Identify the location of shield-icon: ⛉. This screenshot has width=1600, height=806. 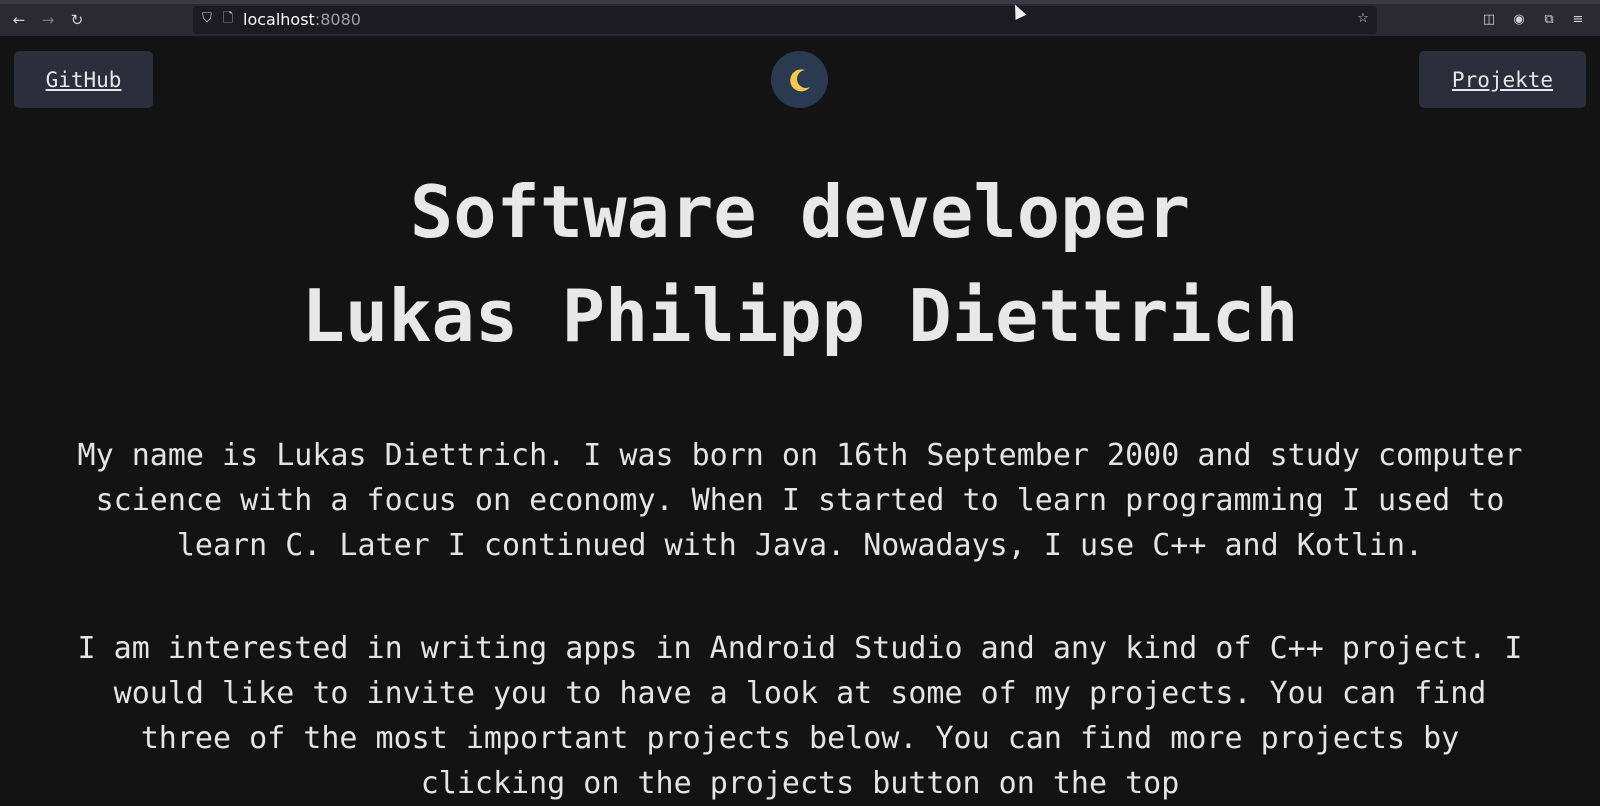
(207, 19).